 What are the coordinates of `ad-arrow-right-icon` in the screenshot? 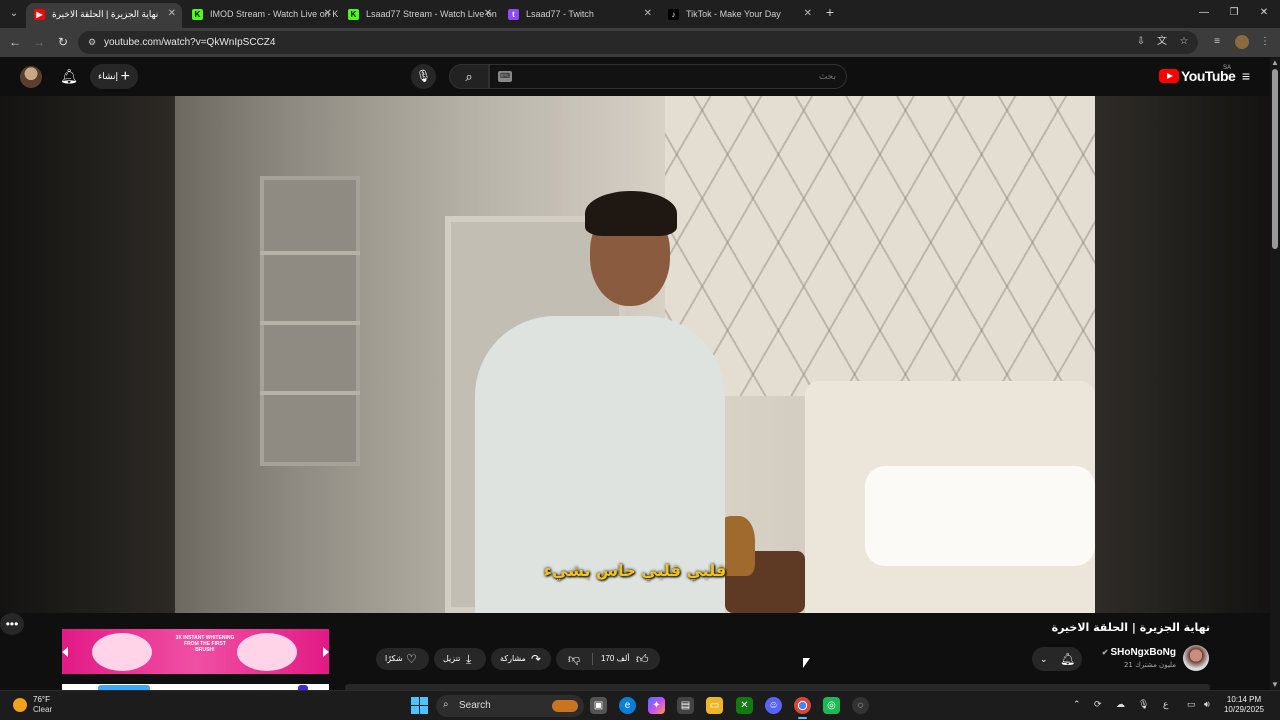 It's located at (326, 652).